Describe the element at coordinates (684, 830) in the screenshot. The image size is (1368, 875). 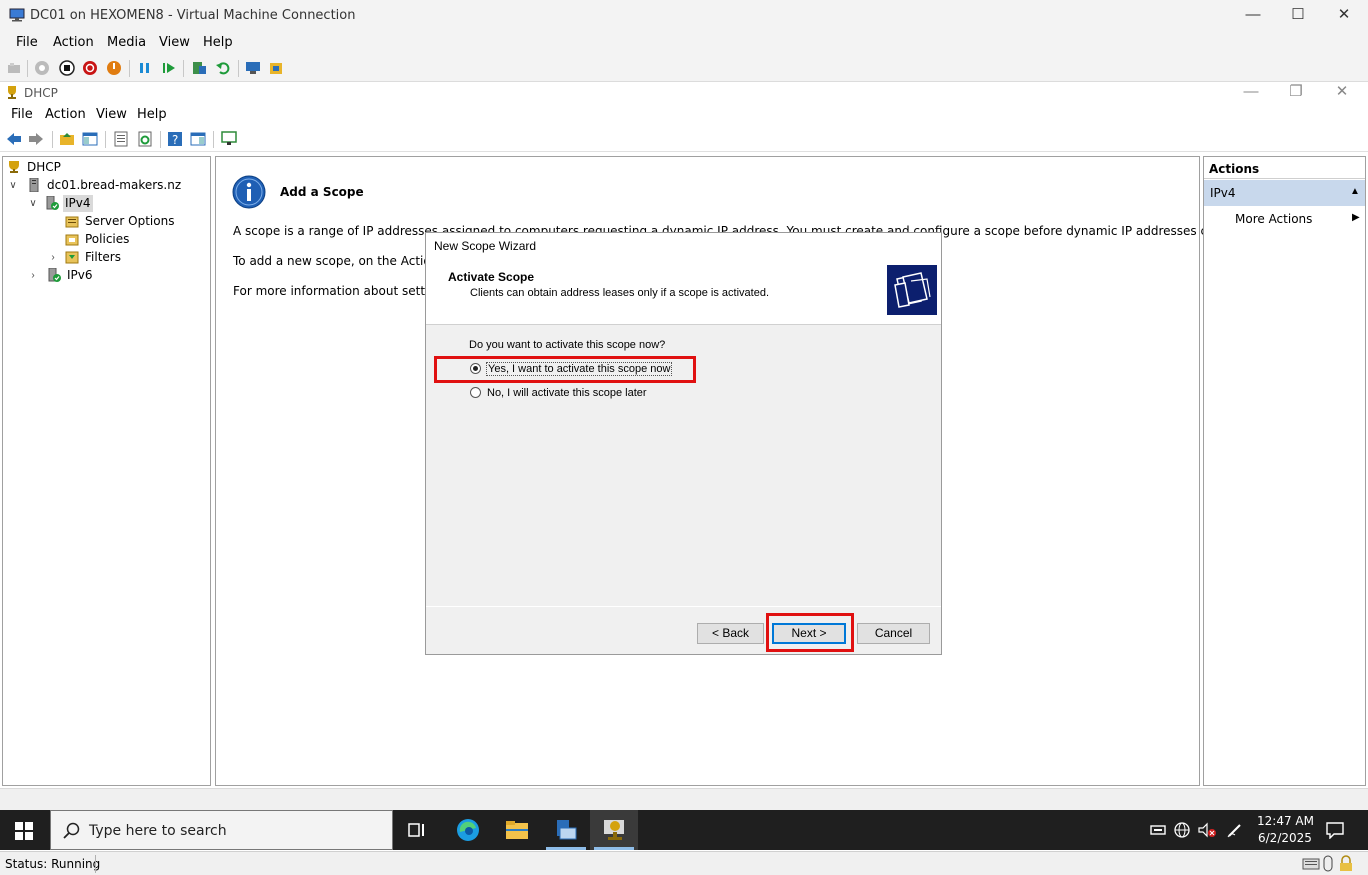
I see `taskbar: Type here to search 12:47 AM 6/2/2025` at that location.